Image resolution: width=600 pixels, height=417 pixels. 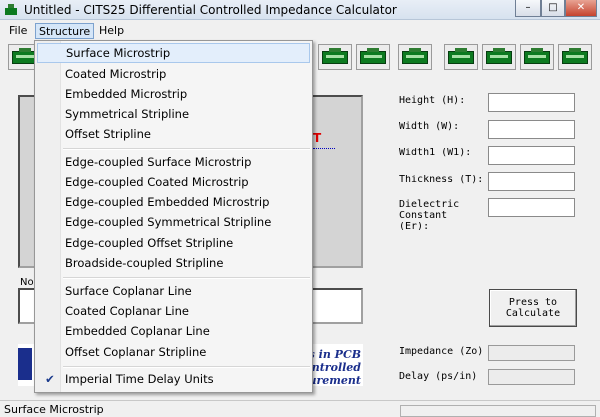 I want to click on menu-item-coated-microstrip: Coated Microstrip, so click(x=173, y=74).